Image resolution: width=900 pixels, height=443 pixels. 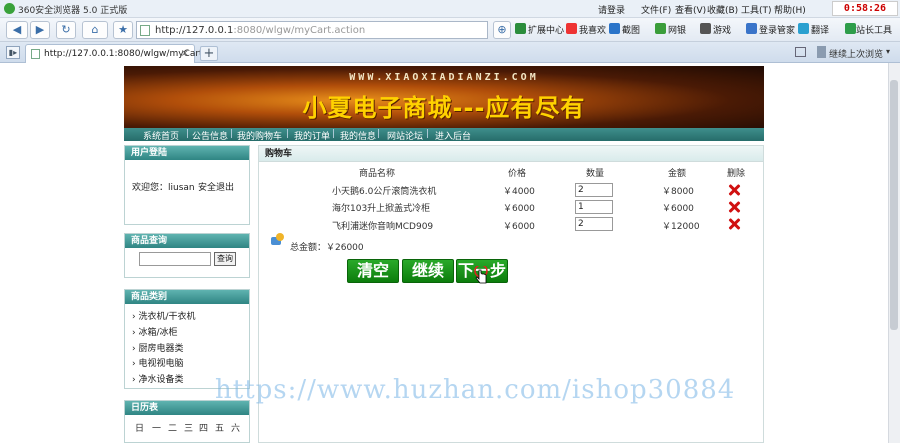 I want to click on new-tab-button: +, so click(x=209, y=53).